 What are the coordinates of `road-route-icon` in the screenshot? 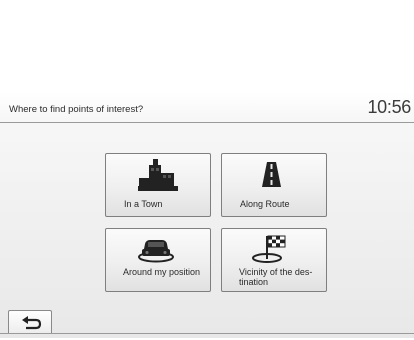 It's located at (271, 174).